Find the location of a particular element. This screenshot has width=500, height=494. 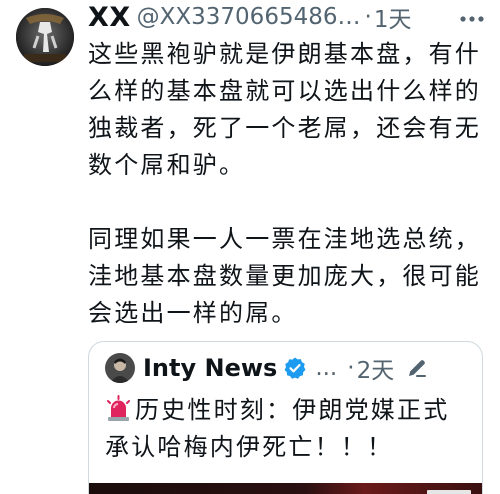

quoted-user-avatar is located at coordinates (120, 368).